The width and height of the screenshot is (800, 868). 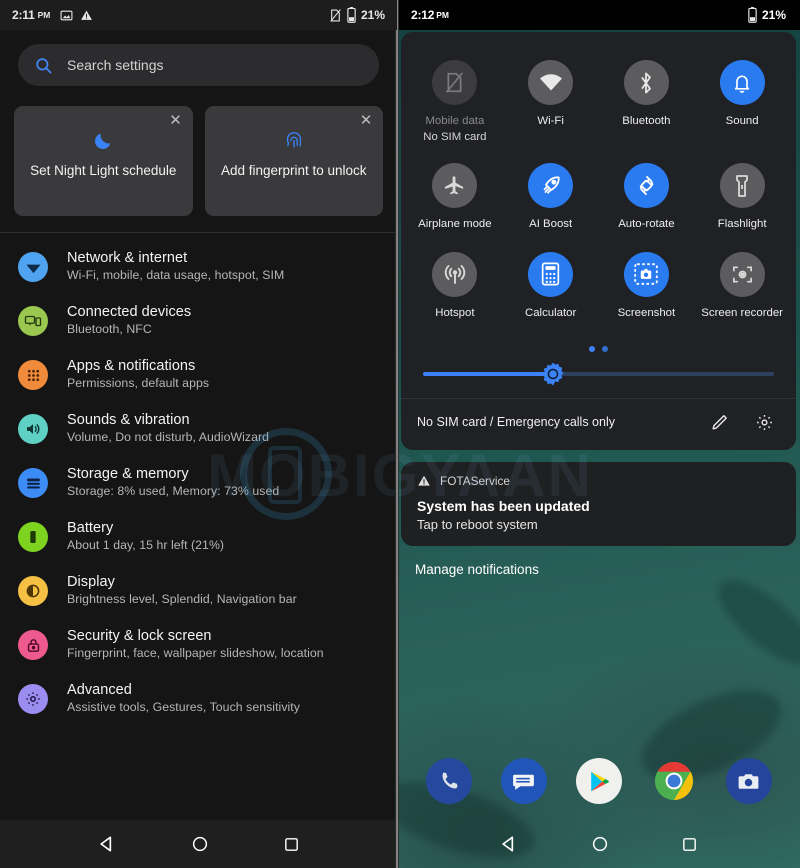 What do you see at coordinates (455, 290) in the screenshot?
I see `tile-hotspot: Hotspot` at bounding box center [455, 290].